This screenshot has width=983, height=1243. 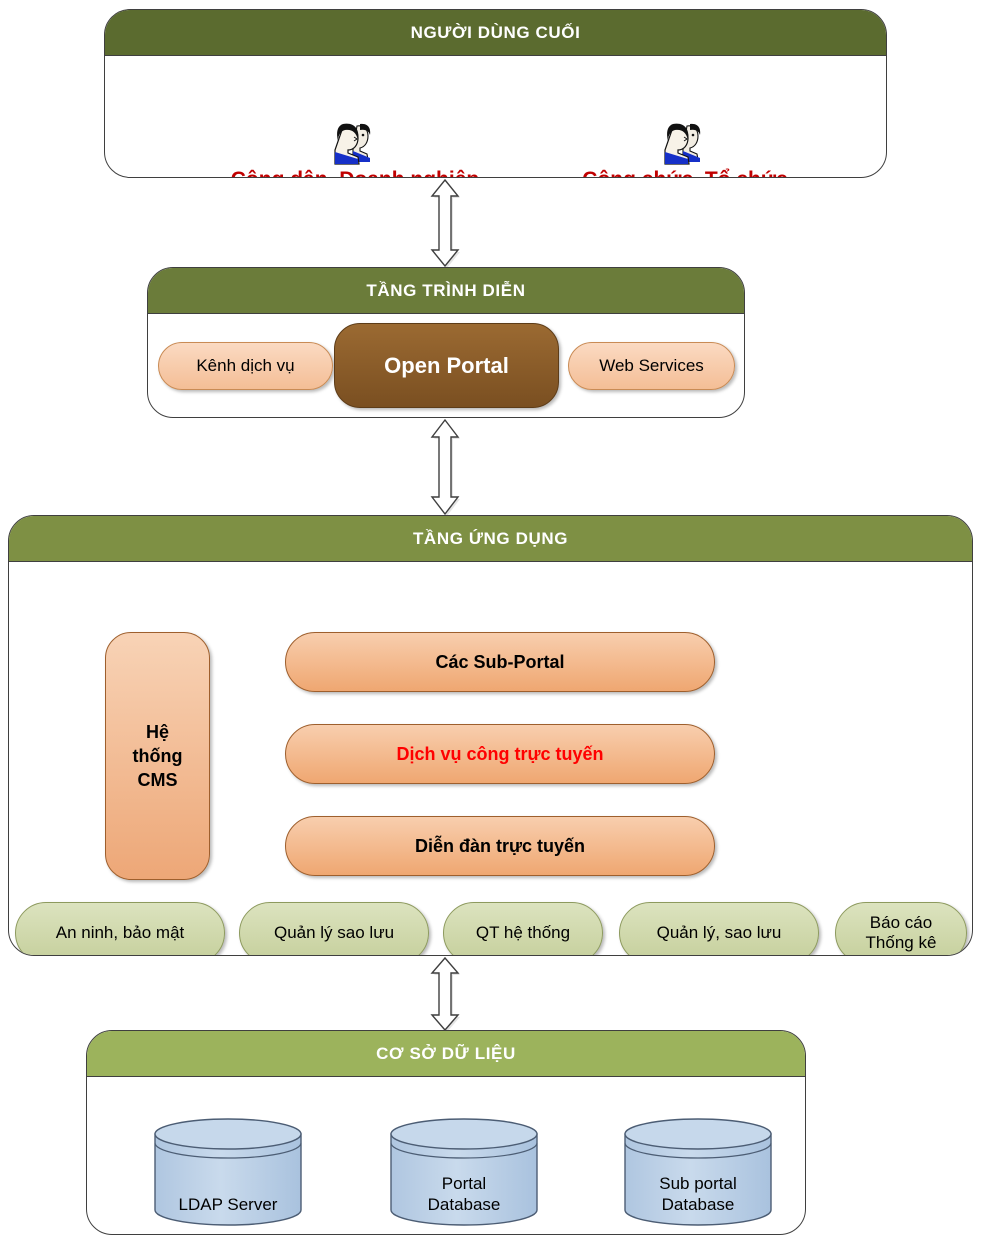 What do you see at coordinates (523, 932) in the screenshot?
I see `node-service-system-admin-label: QT hệ thống` at bounding box center [523, 932].